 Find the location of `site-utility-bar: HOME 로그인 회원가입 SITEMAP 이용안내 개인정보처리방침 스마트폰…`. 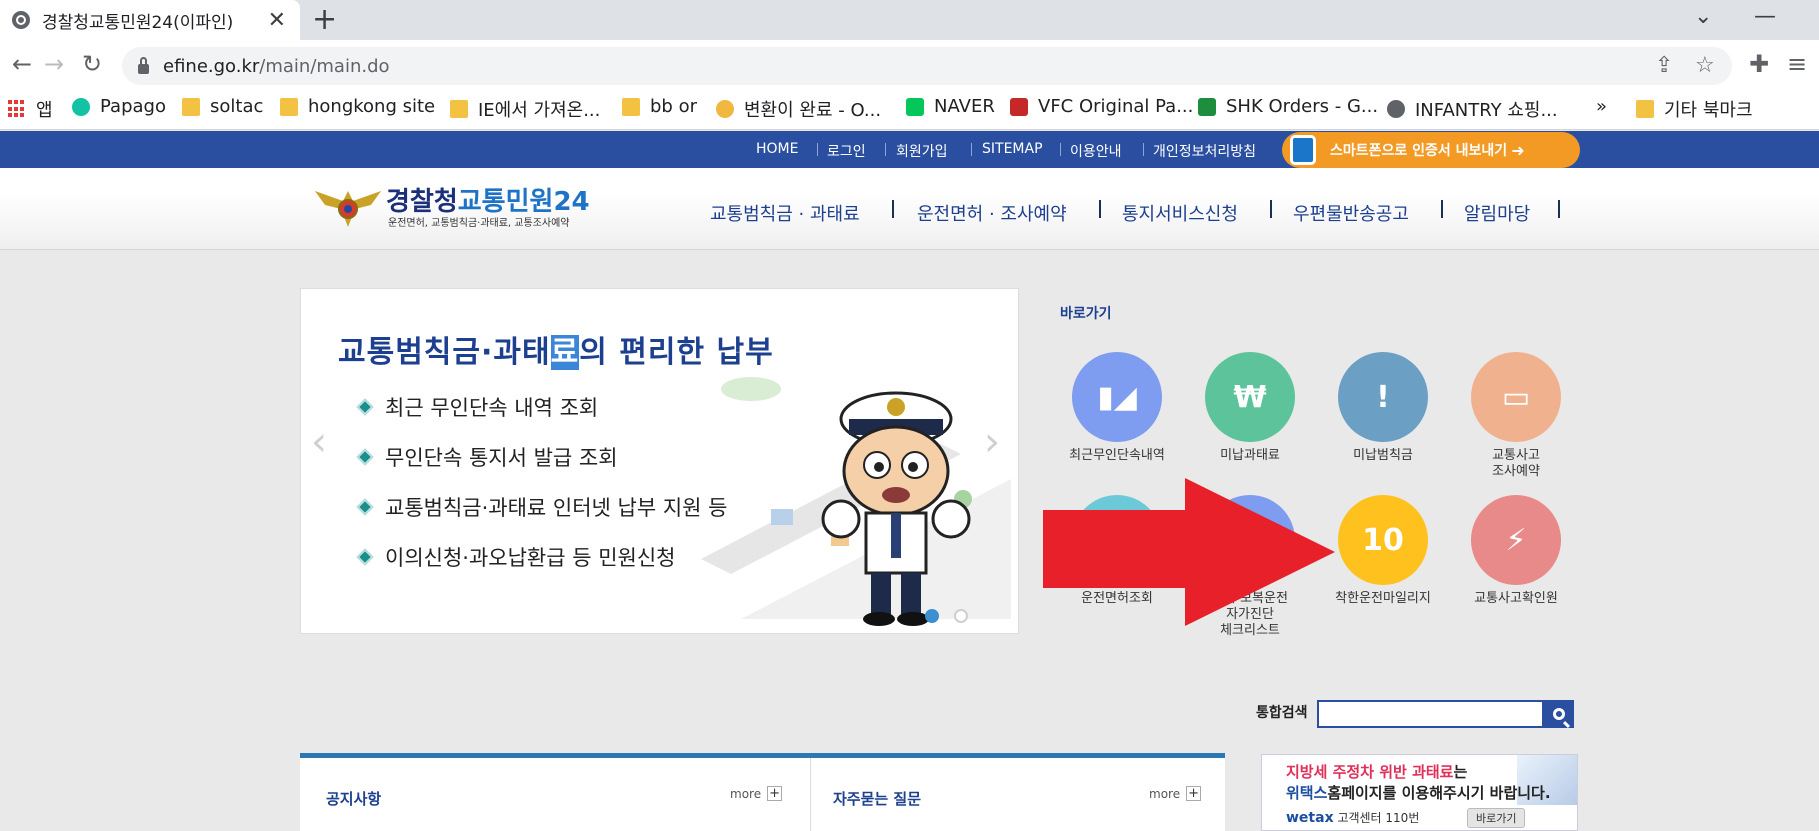

site-utility-bar: HOME 로그인 회원가입 SITEMAP 이용안내 개인정보처리방침 스마트폰… is located at coordinates (909, 149).